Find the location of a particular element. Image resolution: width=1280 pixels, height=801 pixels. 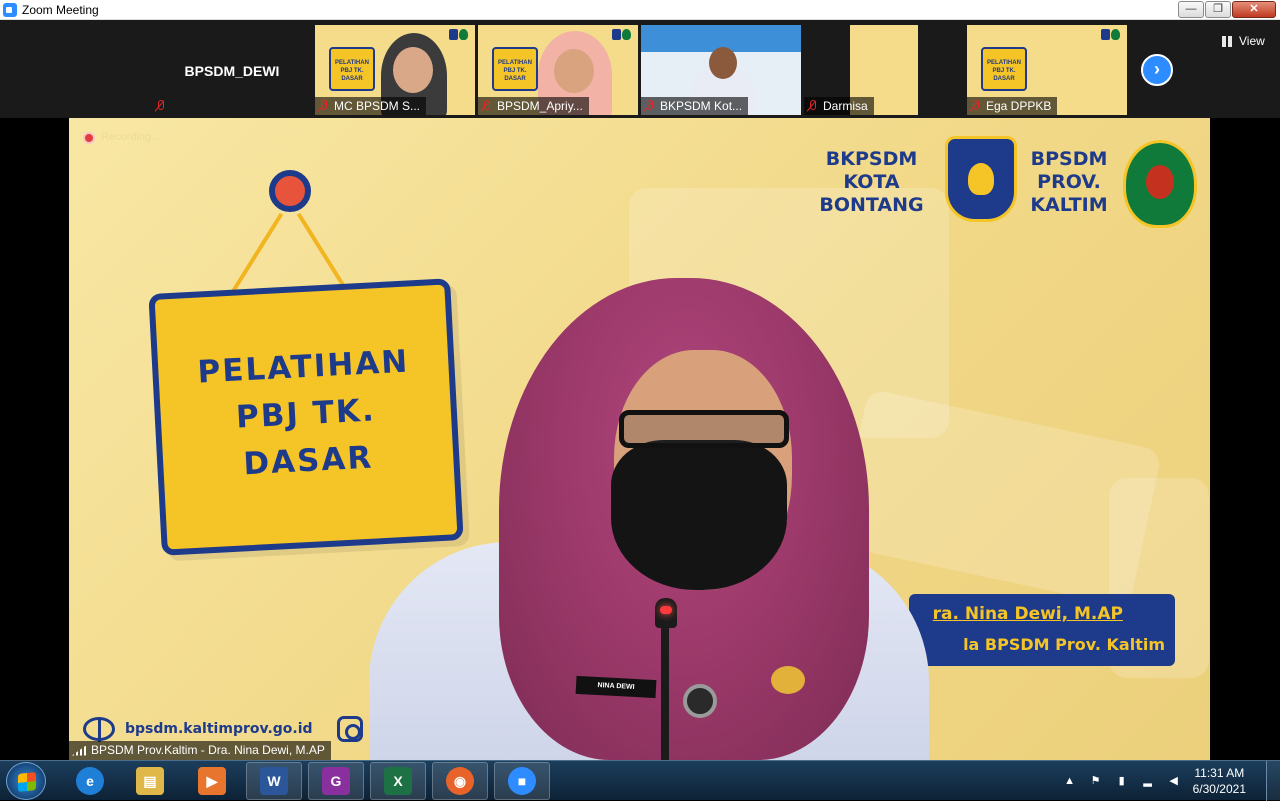

taskbar-app-pdf: G is located at coordinates (336, 781).